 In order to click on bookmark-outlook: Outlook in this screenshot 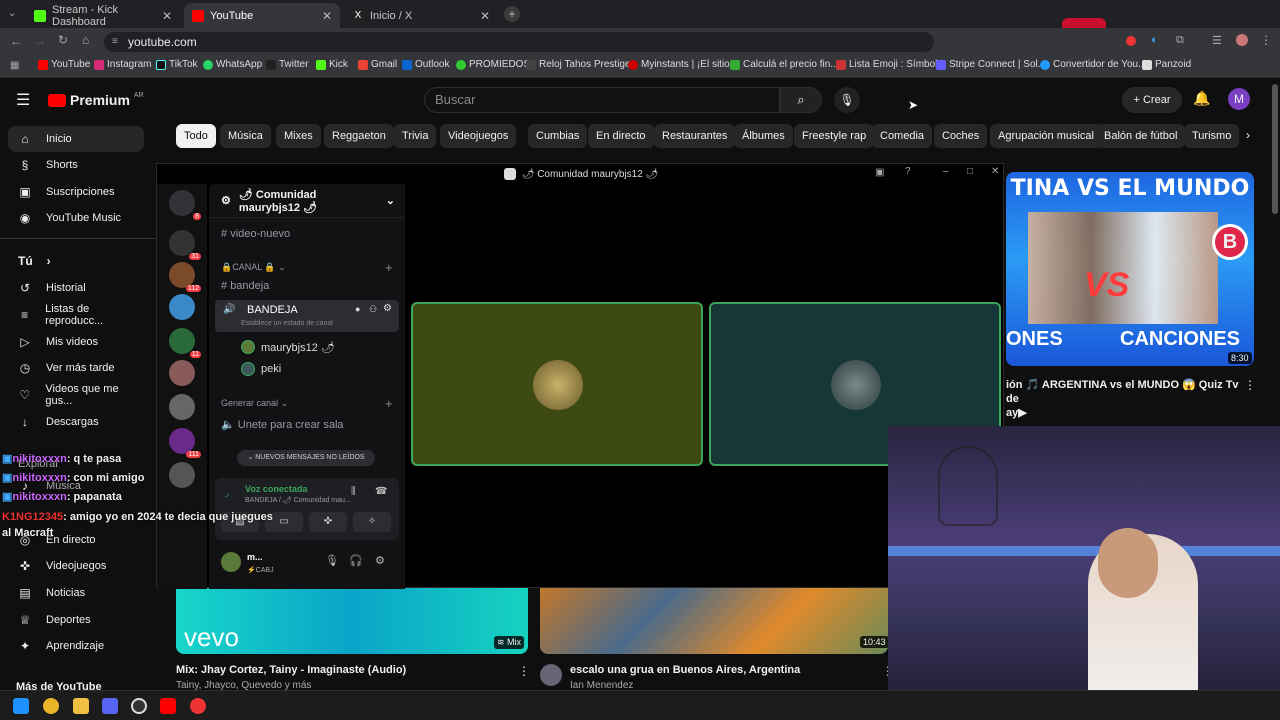, I will do `click(425, 64)`.